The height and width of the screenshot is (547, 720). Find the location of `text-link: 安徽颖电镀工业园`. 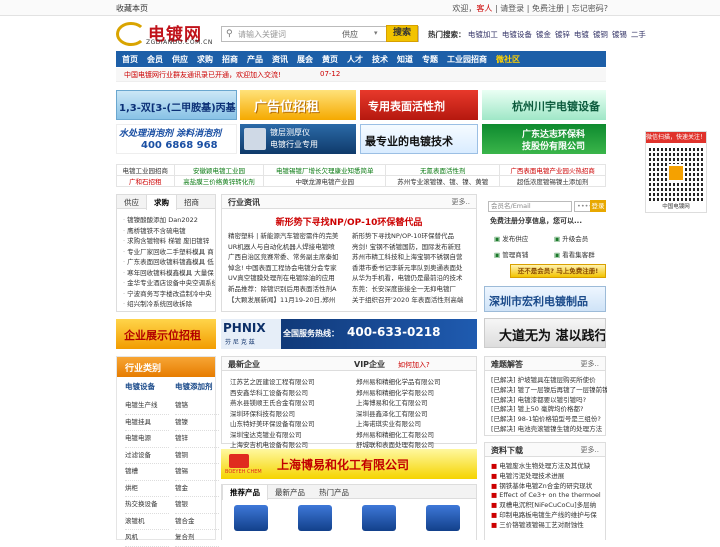

text-link: 安徽颖电镀工业园 is located at coordinates (219, 170).